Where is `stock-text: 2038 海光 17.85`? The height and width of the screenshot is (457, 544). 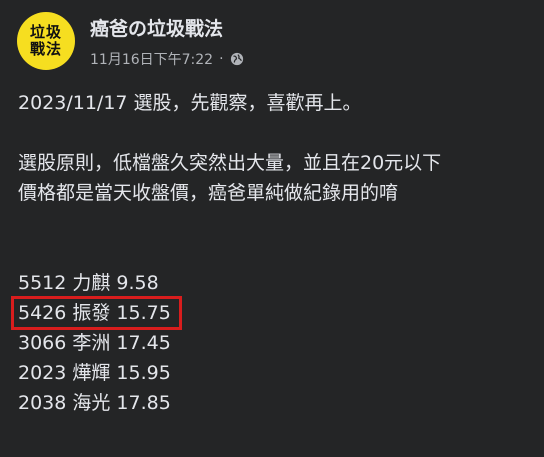 stock-text: 2038 海光 17.85 is located at coordinates (94, 403).